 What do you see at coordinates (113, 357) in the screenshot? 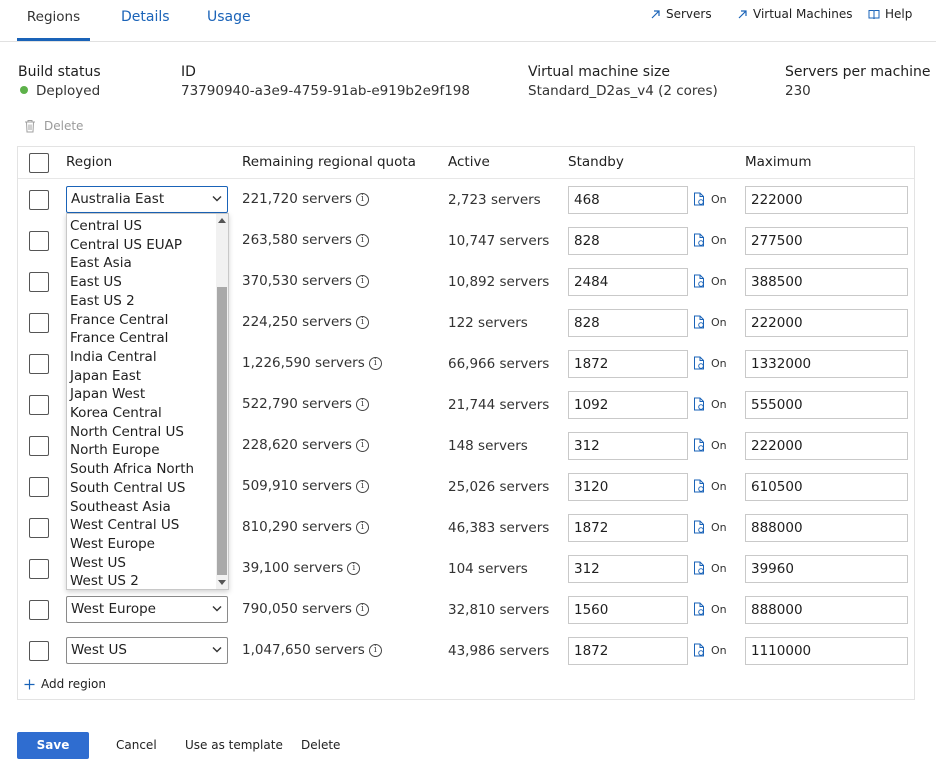
I see `region-option: India Central` at bounding box center [113, 357].